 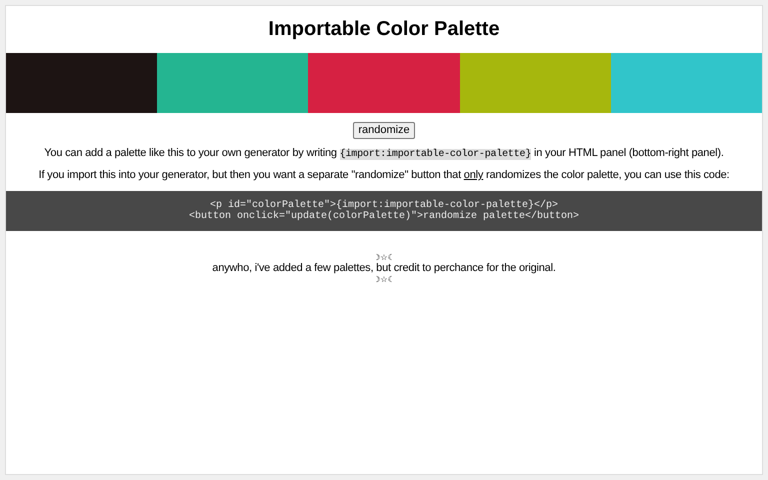 What do you see at coordinates (384, 154) in the screenshot?
I see `intro-paragraph: You can add a palette like this to your own generator by writing {import:importable-color-palette} in your HTML panel (bottom-right panel).` at bounding box center [384, 154].